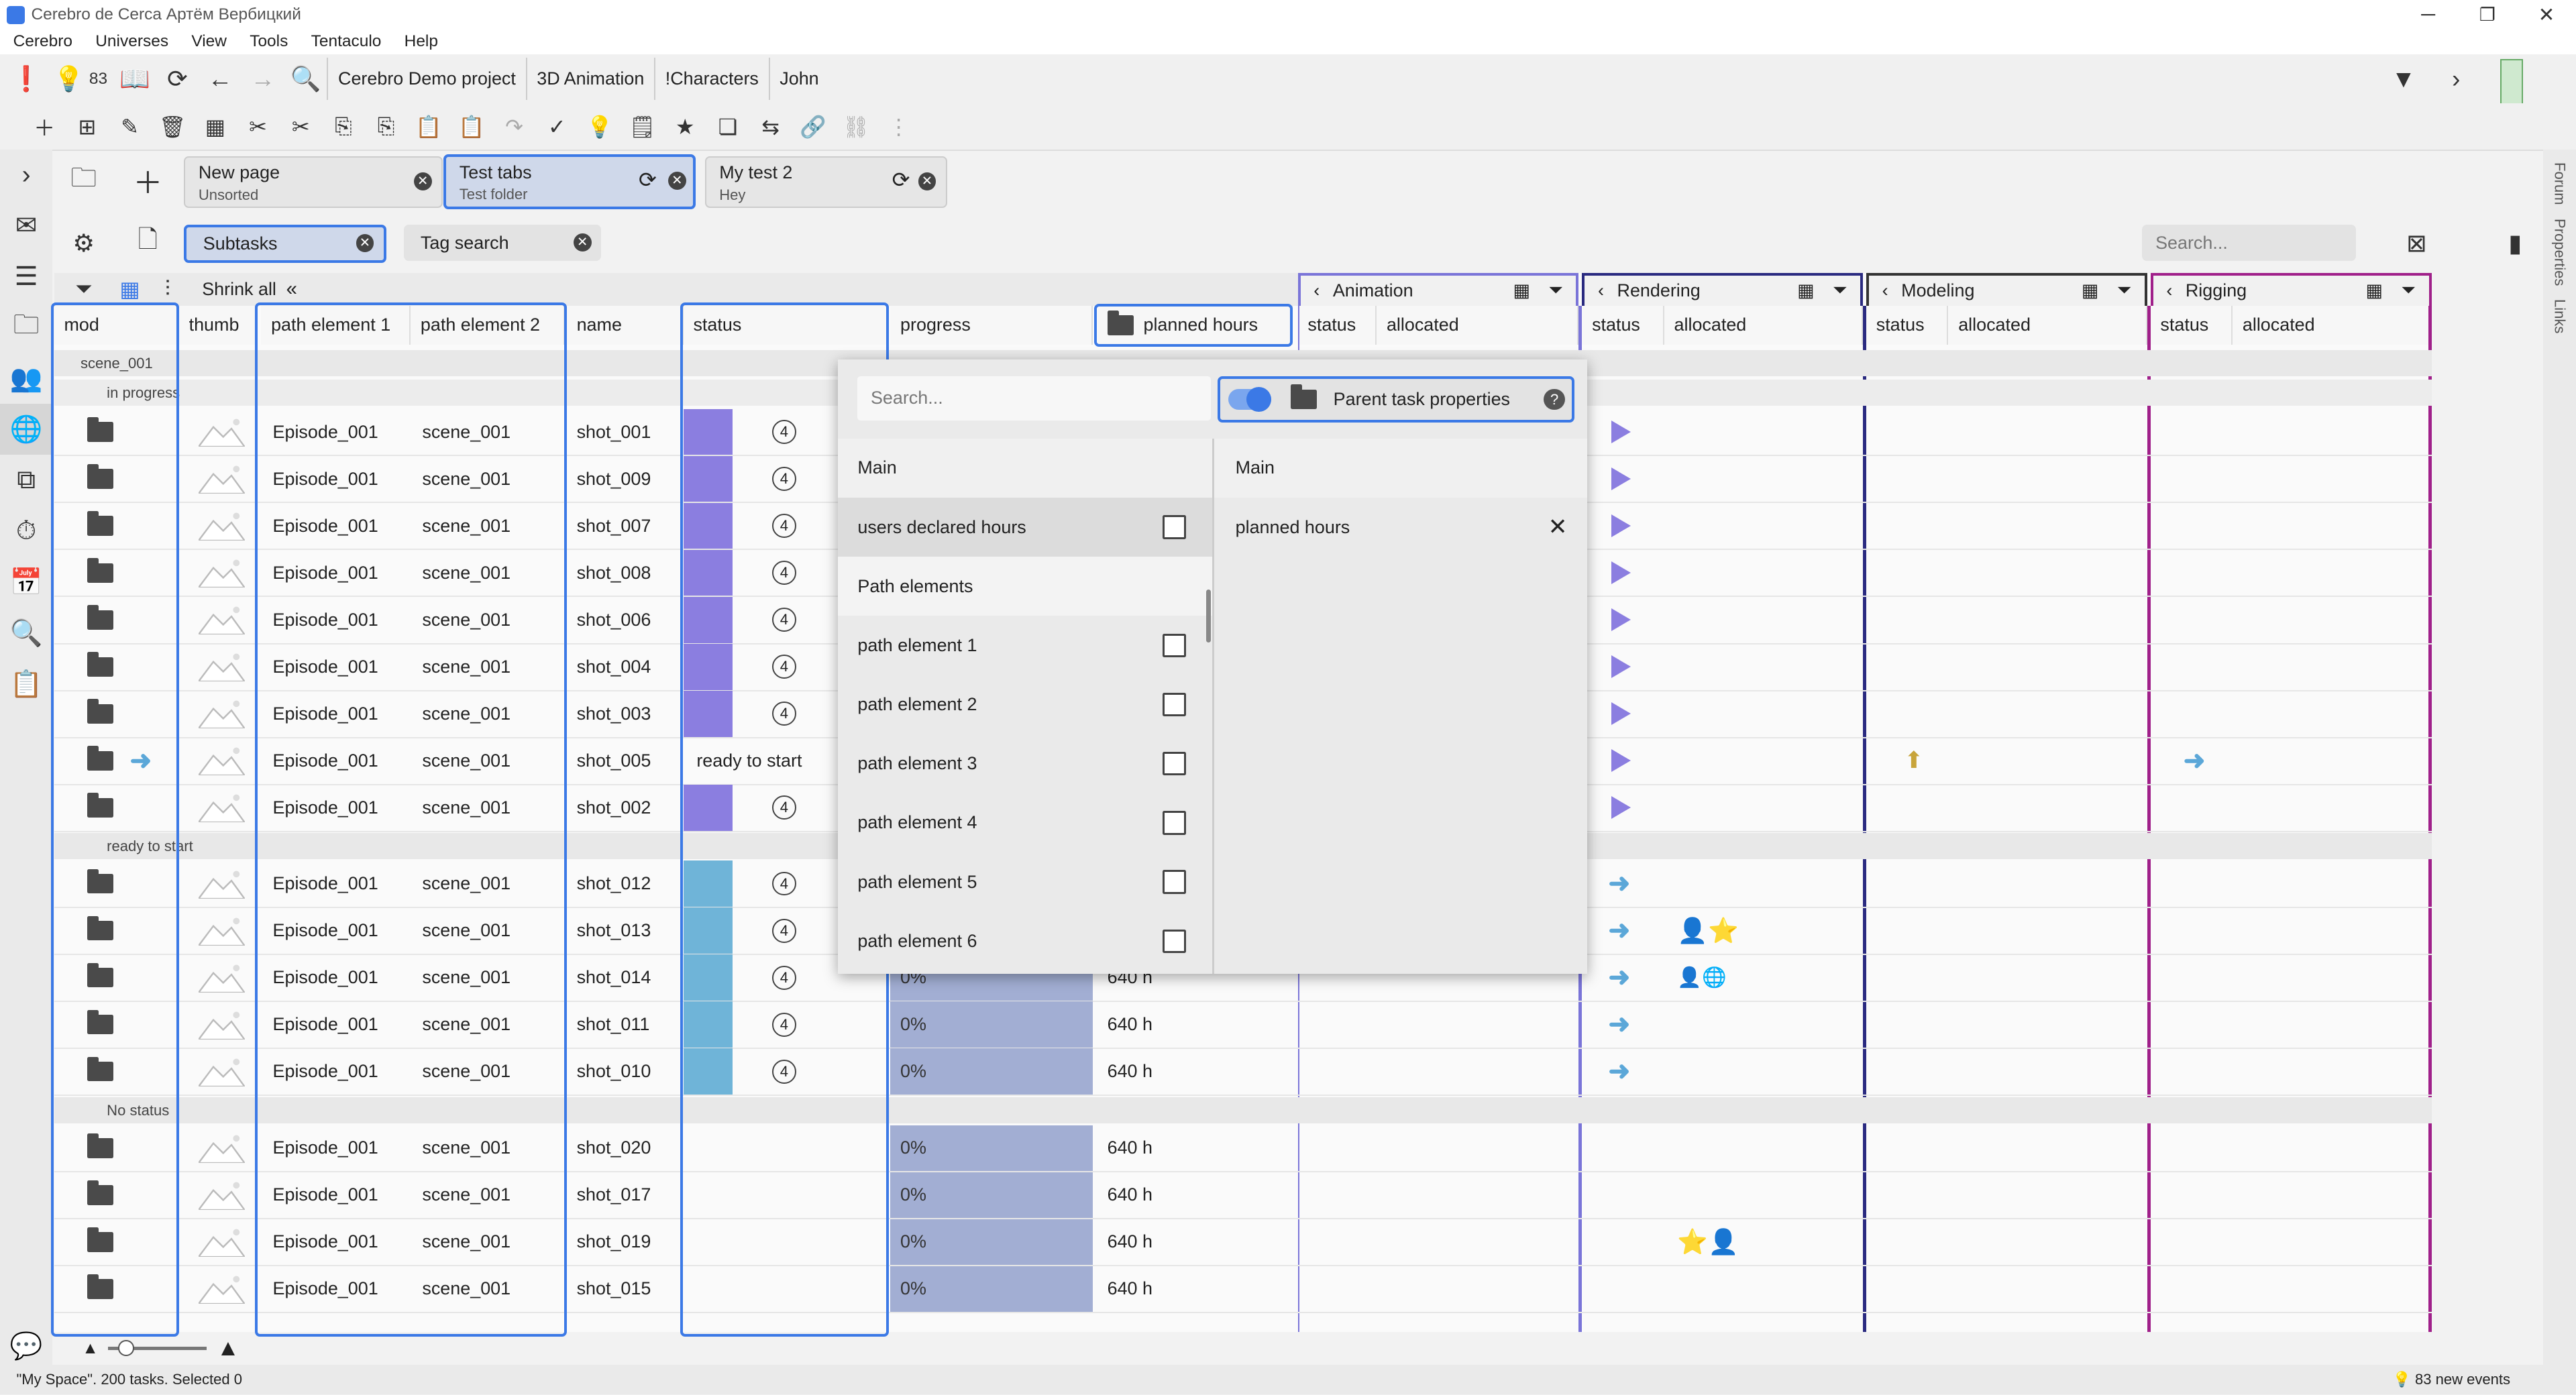  Describe the element at coordinates (514, 126) in the screenshot. I see `redo-icon: ↷` at that location.